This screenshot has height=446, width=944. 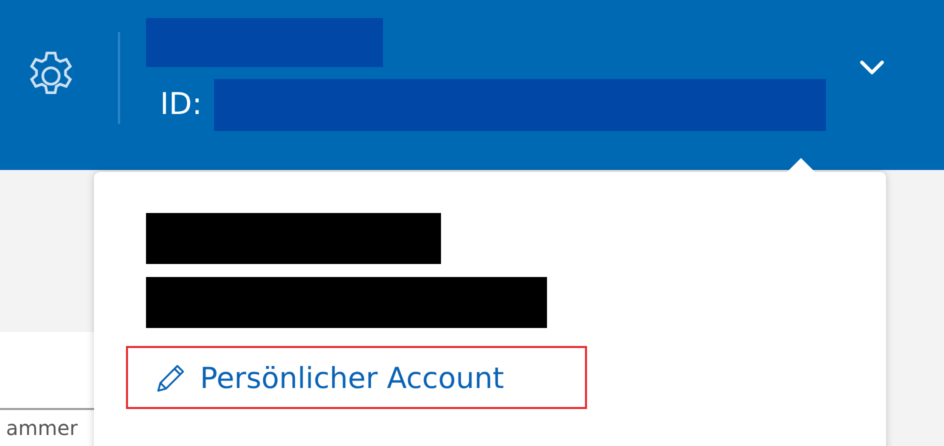 What do you see at coordinates (181, 104) in the screenshot?
I see `id-label: ID:` at bounding box center [181, 104].